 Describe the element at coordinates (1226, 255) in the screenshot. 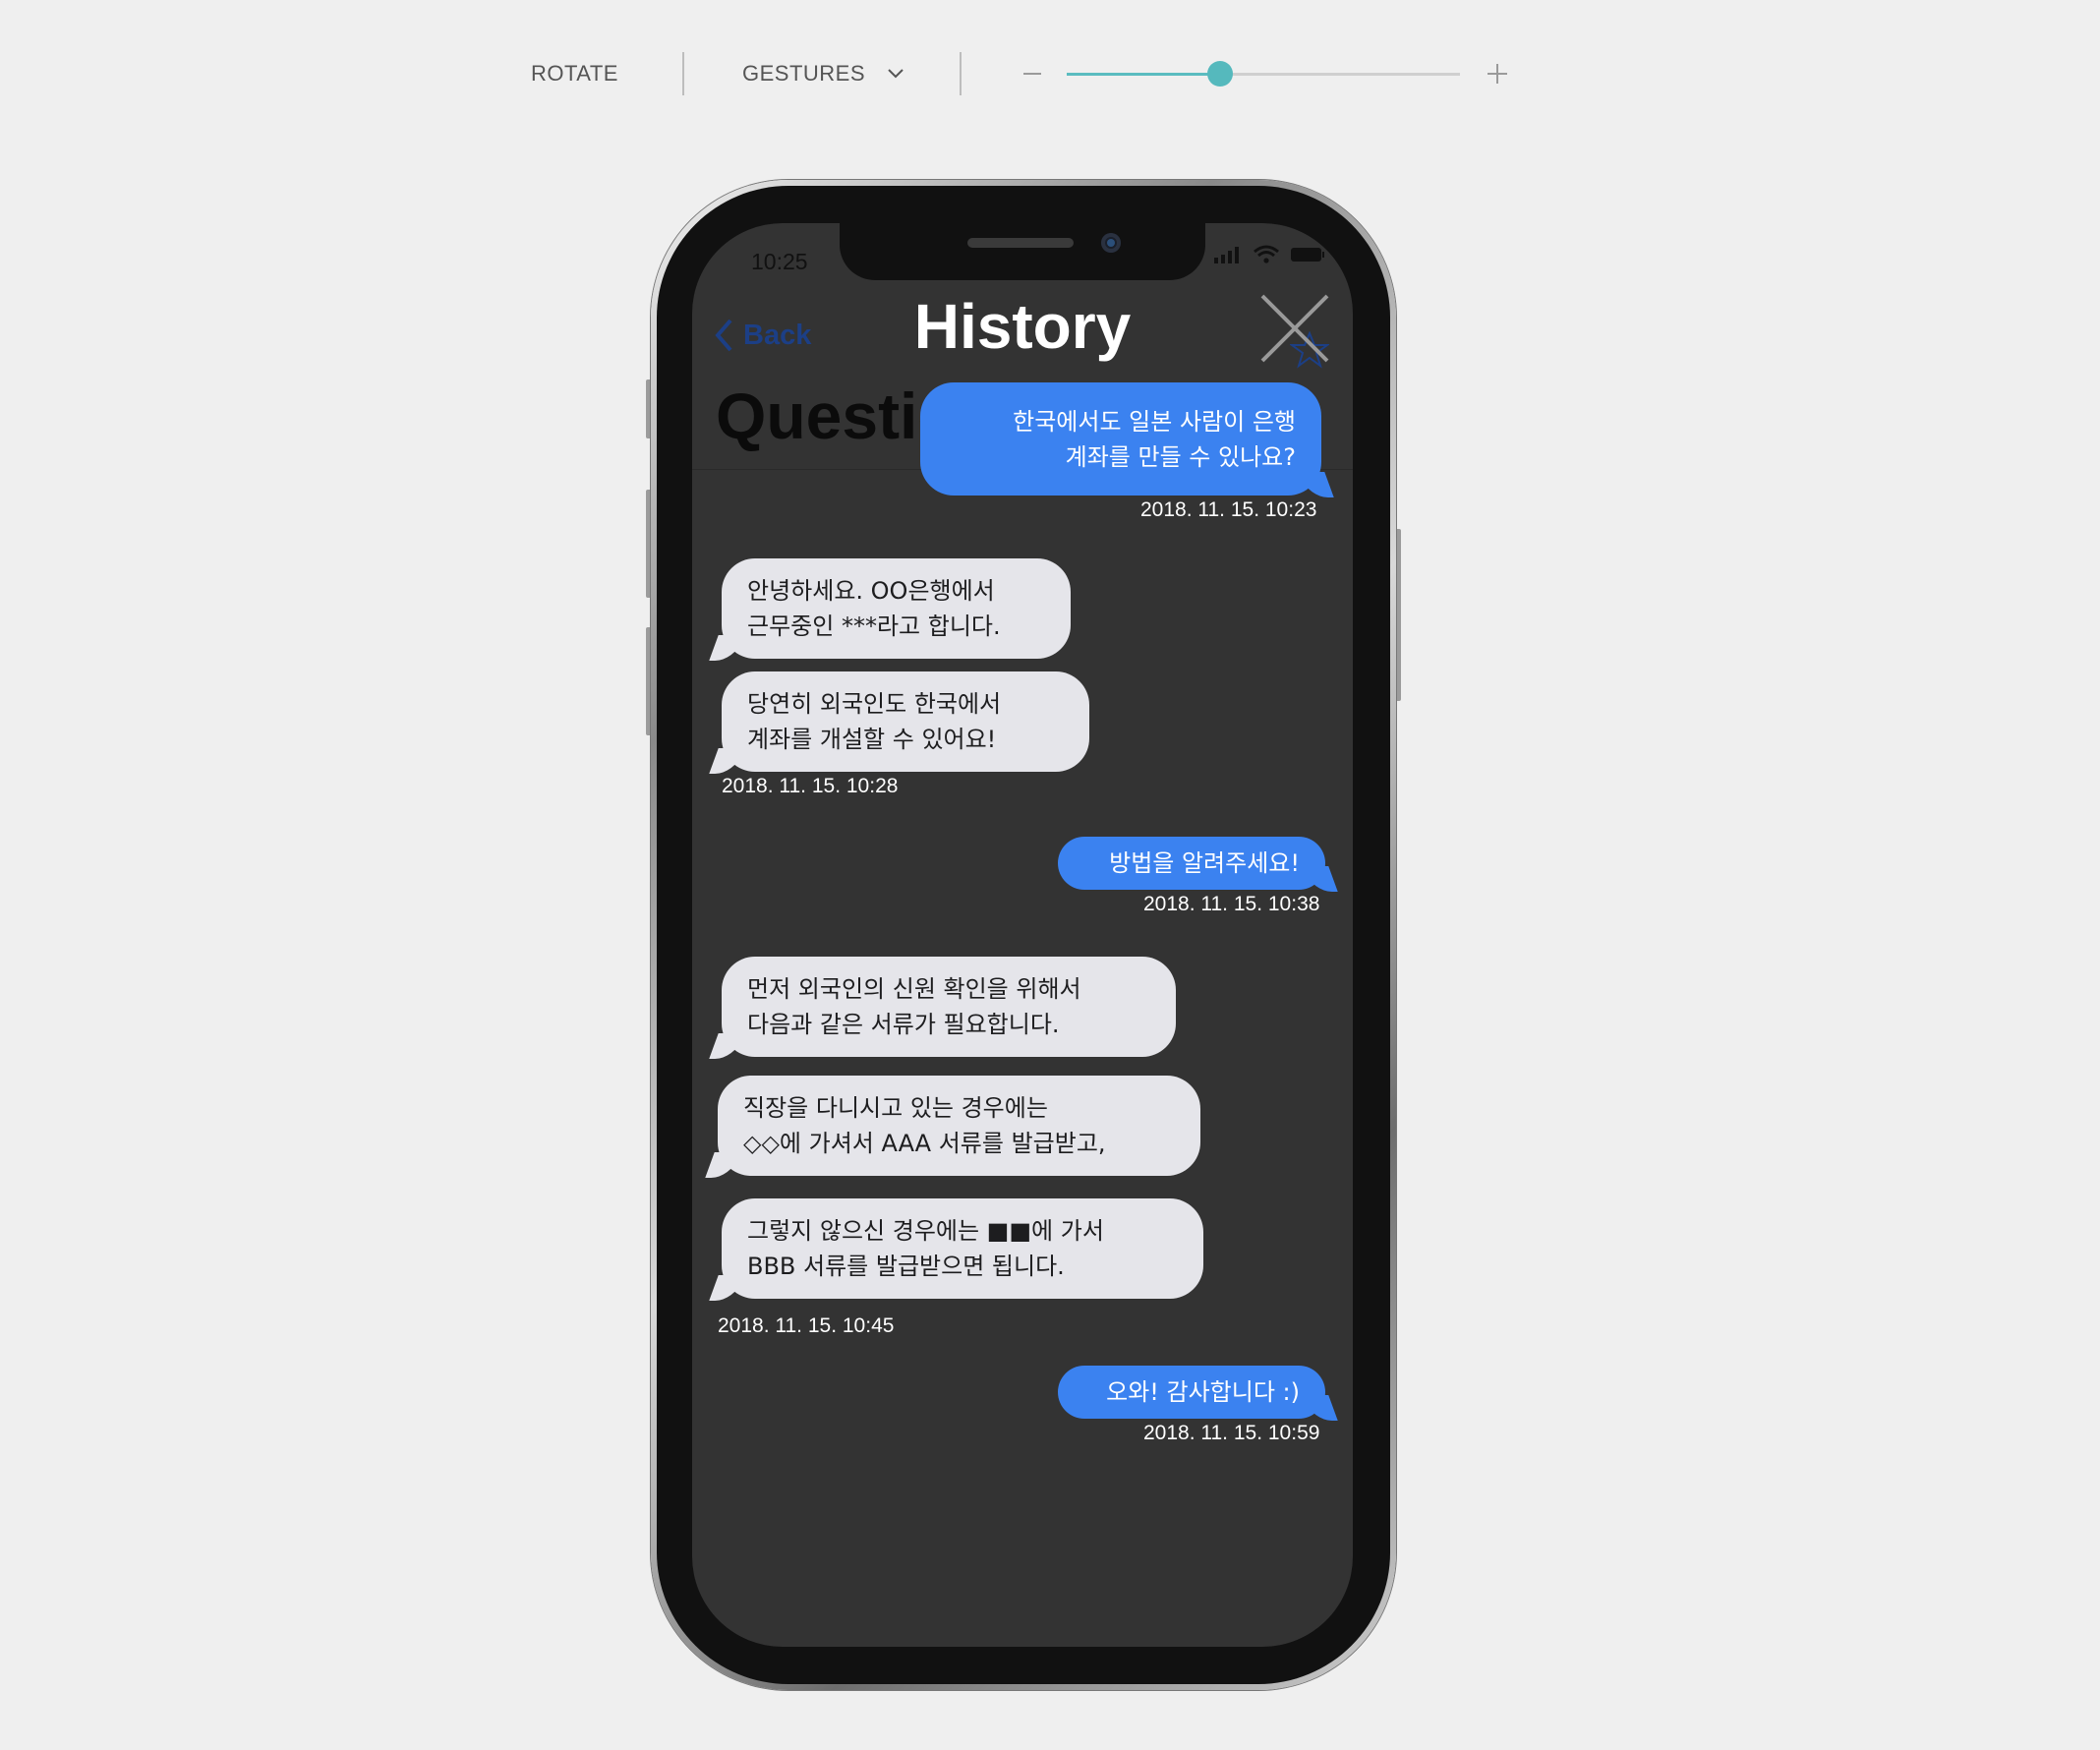

I see `signal-icon` at that location.